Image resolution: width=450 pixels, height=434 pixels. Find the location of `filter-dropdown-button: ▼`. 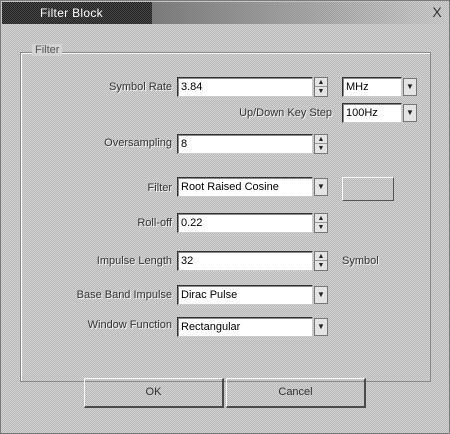

filter-dropdown-button: ▼ is located at coordinates (321, 187).